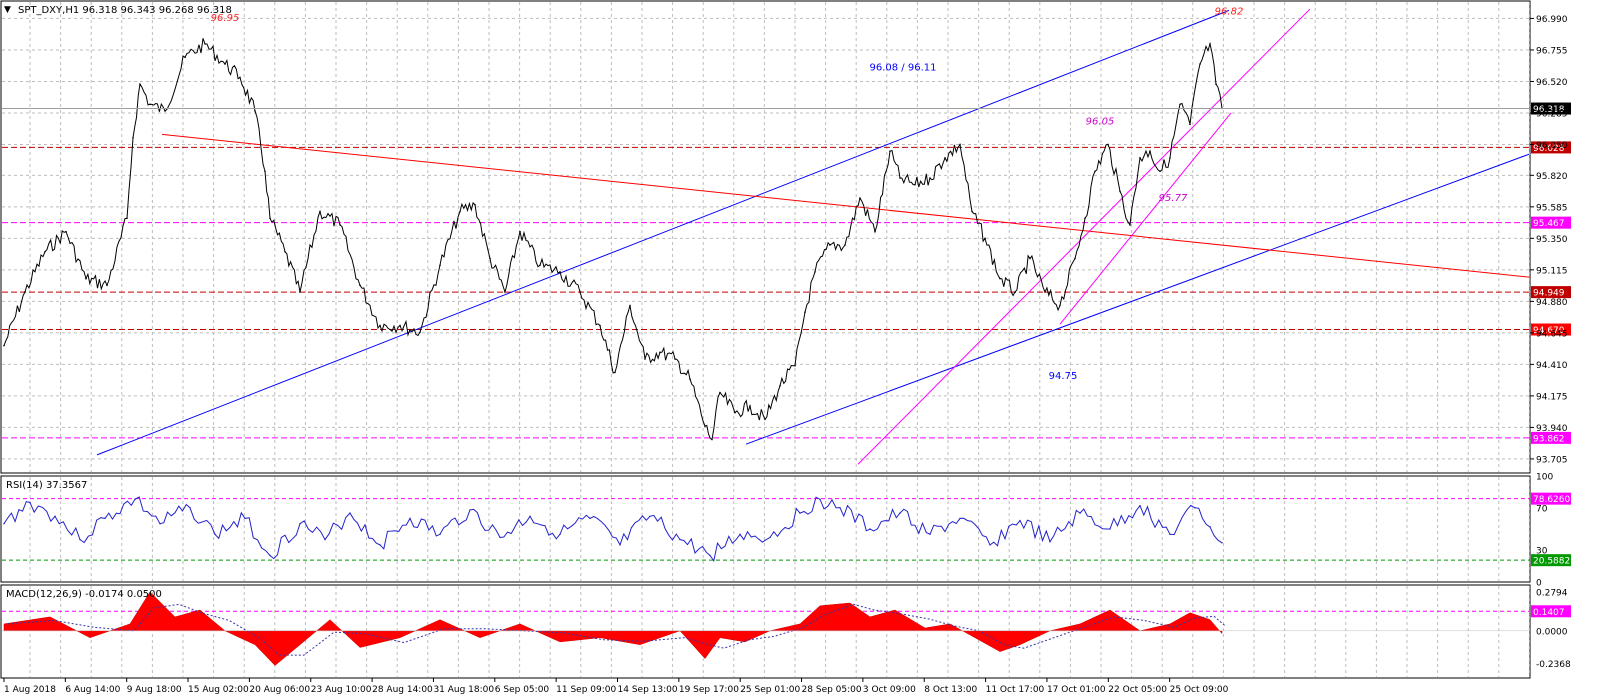  I want to click on y-tick-label: 95.115, so click(1552, 271).